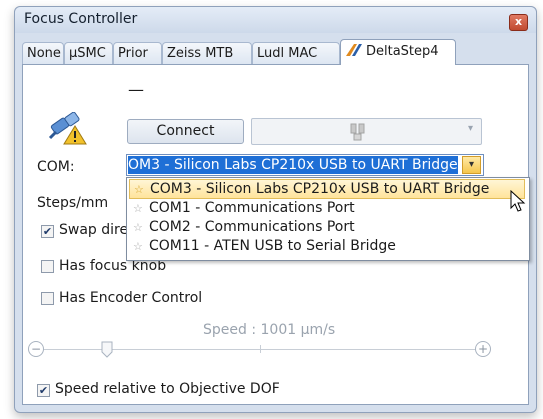 The height and width of the screenshot is (419, 543). I want to click on speed-label: Speed : 1001 µm/s, so click(269, 330).